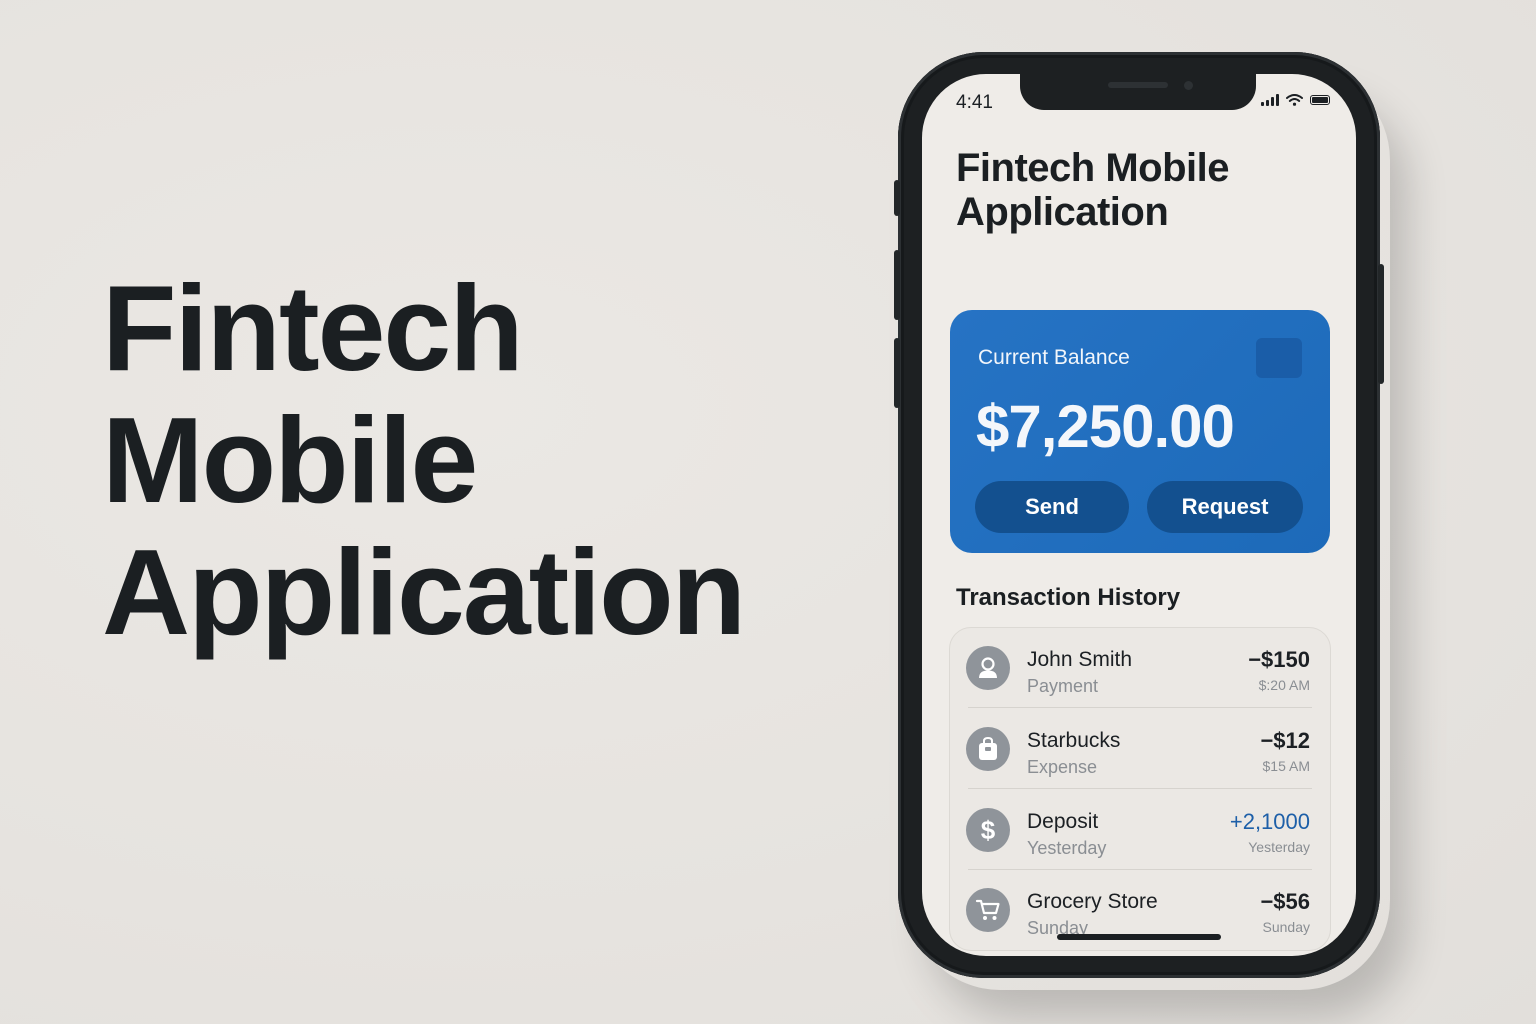  I want to click on volume-down-button, so click(897, 373).